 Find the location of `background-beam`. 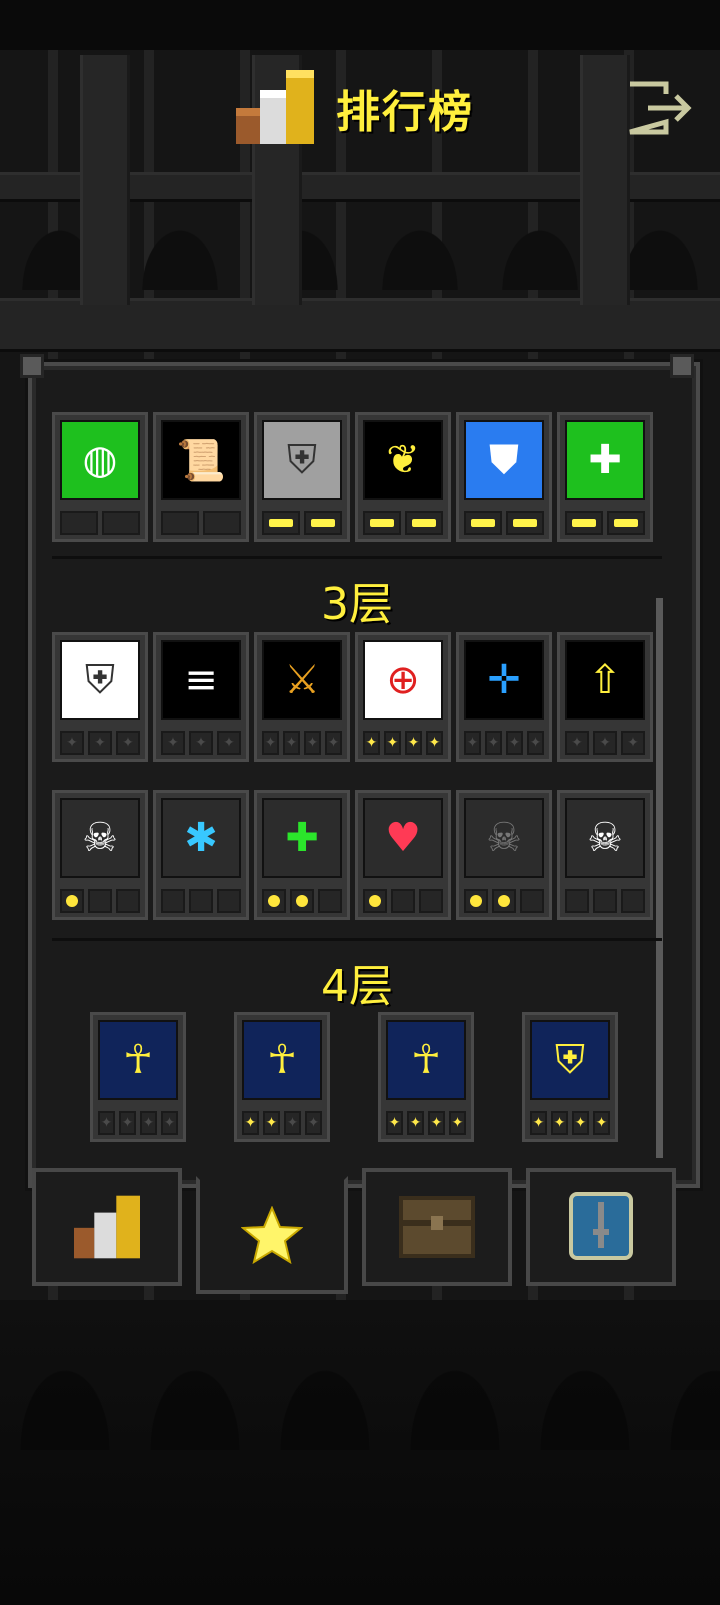

background-beam is located at coordinates (360, 325).